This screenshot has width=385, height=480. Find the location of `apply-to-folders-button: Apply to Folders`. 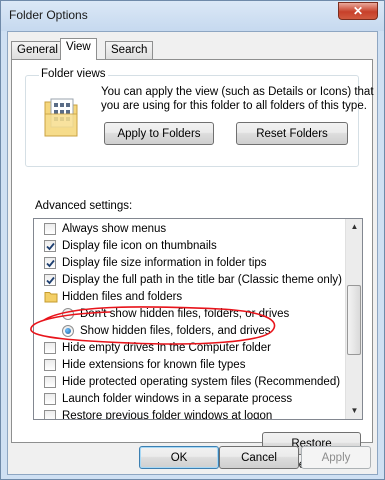

apply-to-folders-button: Apply to Folders is located at coordinates (159, 133).